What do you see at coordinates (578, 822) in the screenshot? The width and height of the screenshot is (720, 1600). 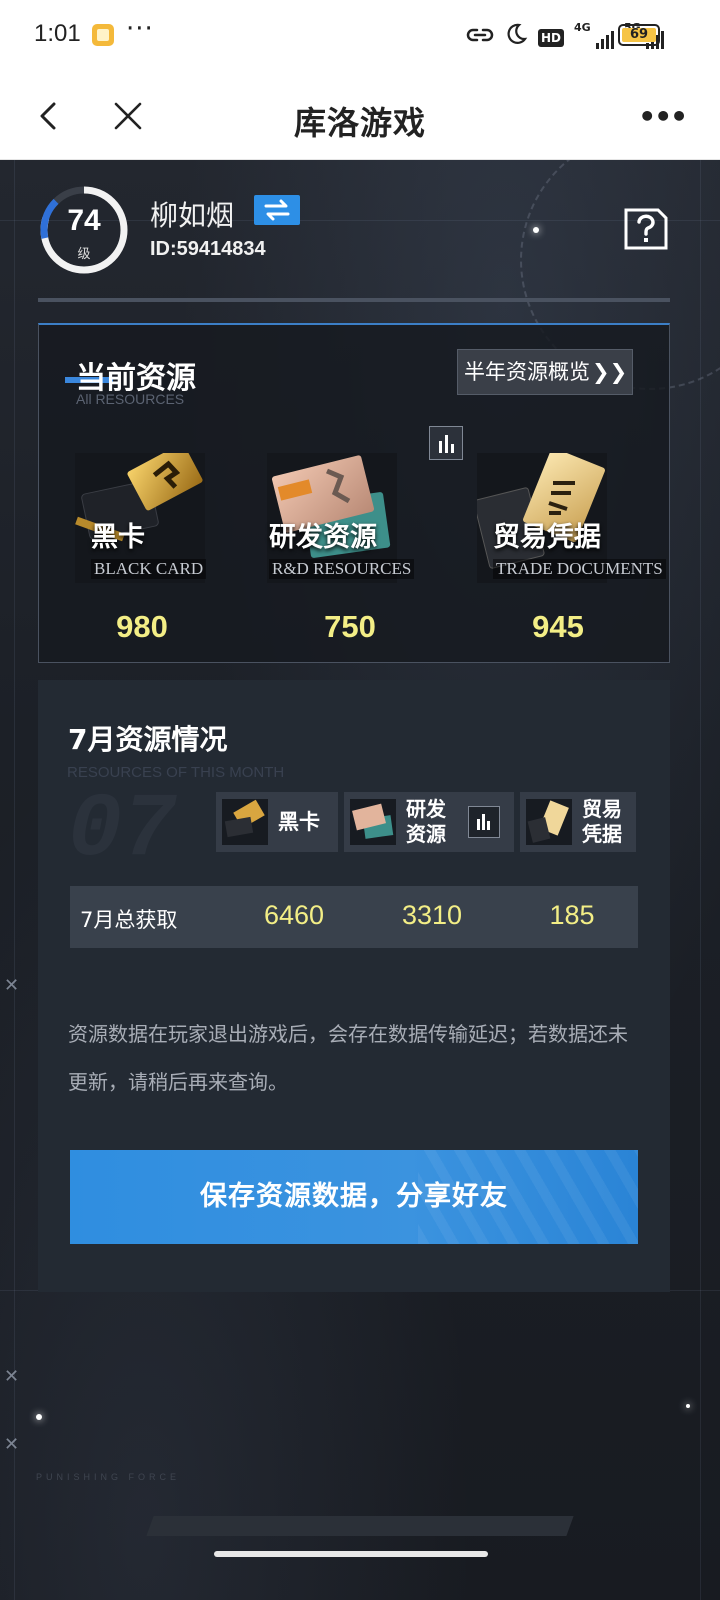 I see `column-header-trade-documents: 贸易凭据` at bounding box center [578, 822].